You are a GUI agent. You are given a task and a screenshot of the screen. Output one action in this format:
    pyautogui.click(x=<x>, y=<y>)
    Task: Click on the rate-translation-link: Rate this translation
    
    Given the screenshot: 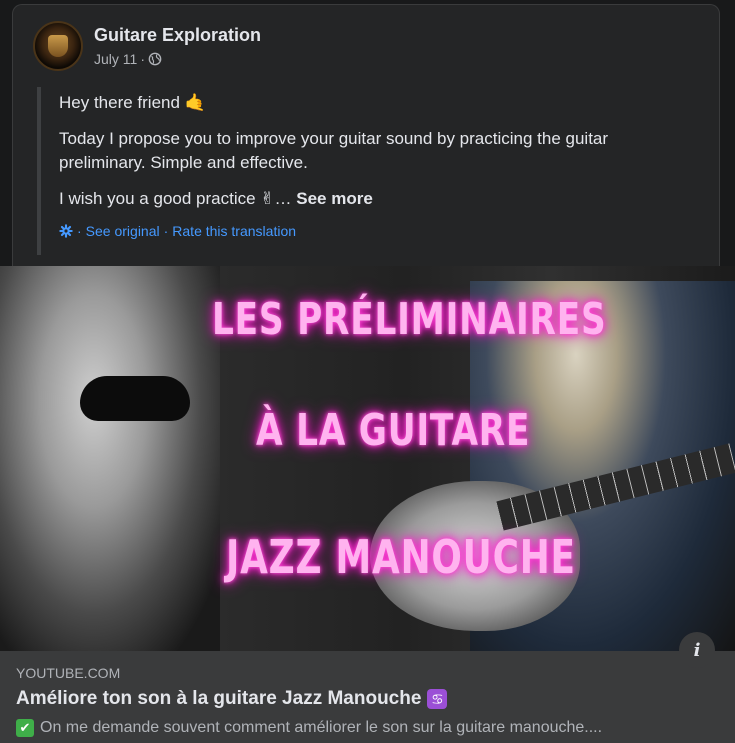 What is the action you would take?
    pyautogui.click(x=234, y=231)
    